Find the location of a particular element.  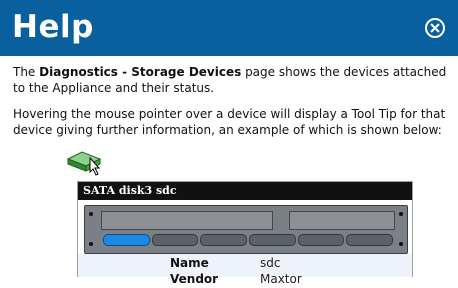

device-info: Name sdc Vendor Maxtor is located at coordinates (245, 270).